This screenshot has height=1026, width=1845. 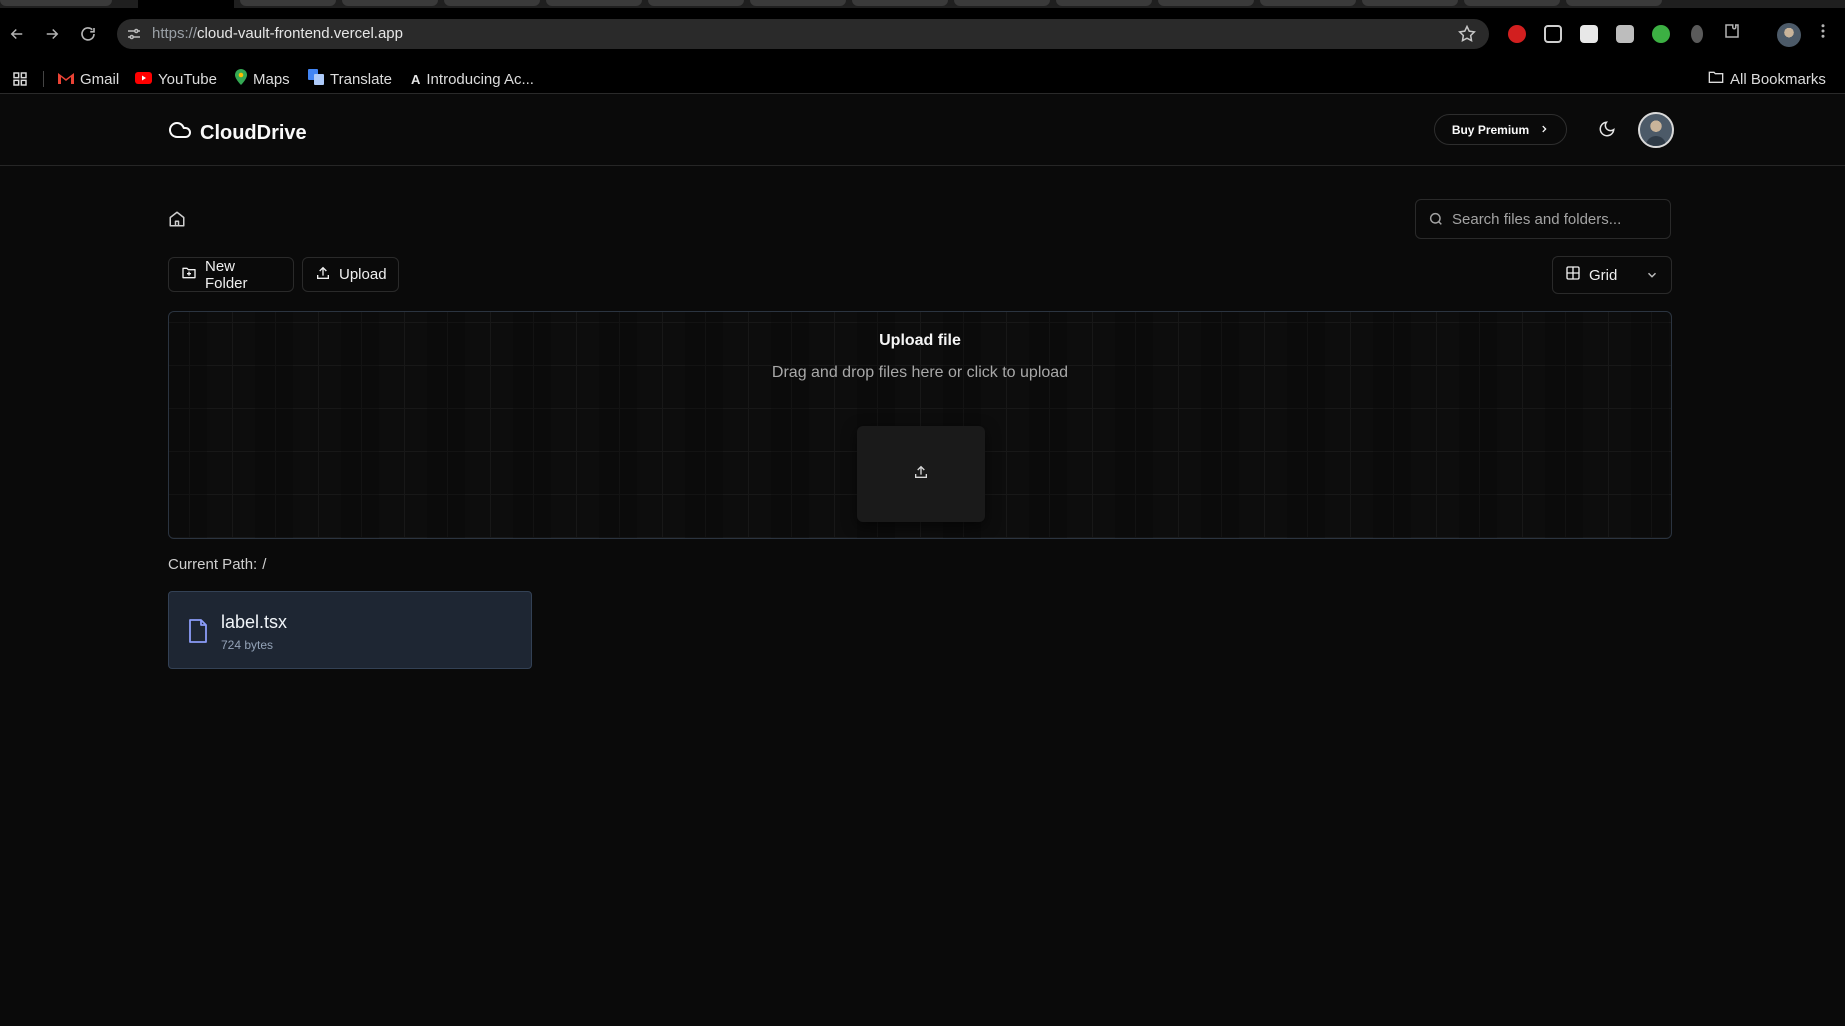 I want to click on buy-premium-button: Buy Premium, so click(x=1500, y=129).